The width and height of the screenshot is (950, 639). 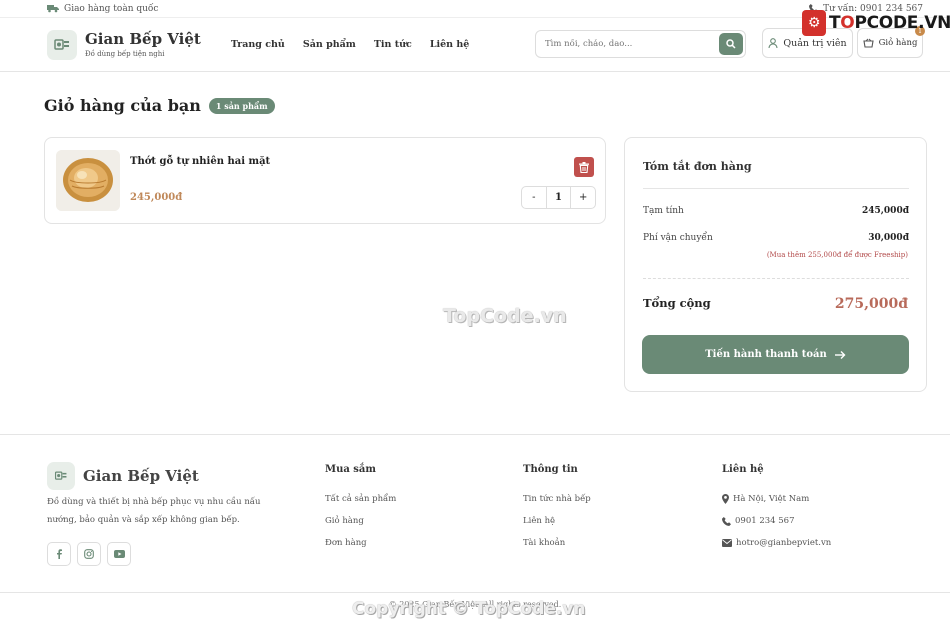 I want to click on product-image, so click(x=88, y=180).